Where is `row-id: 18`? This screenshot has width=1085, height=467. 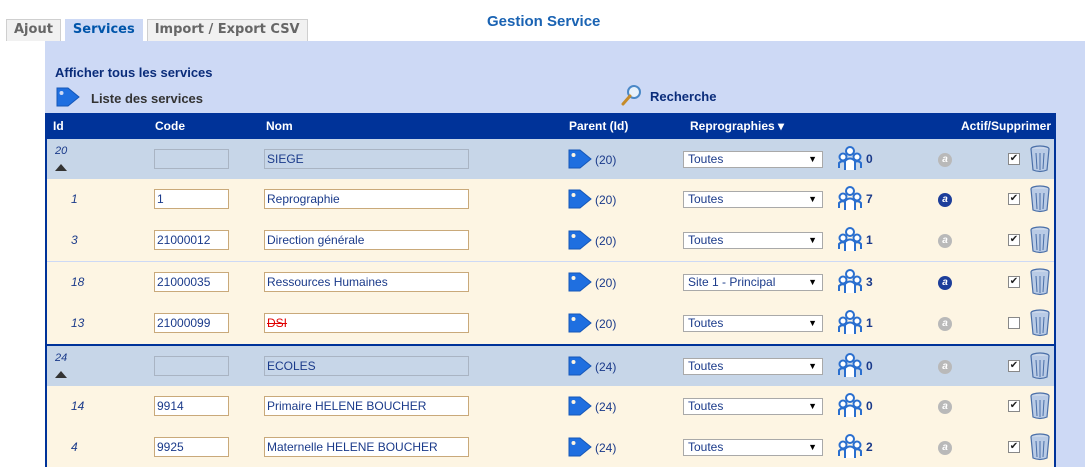 row-id: 18 is located at coordinates (78, 282).